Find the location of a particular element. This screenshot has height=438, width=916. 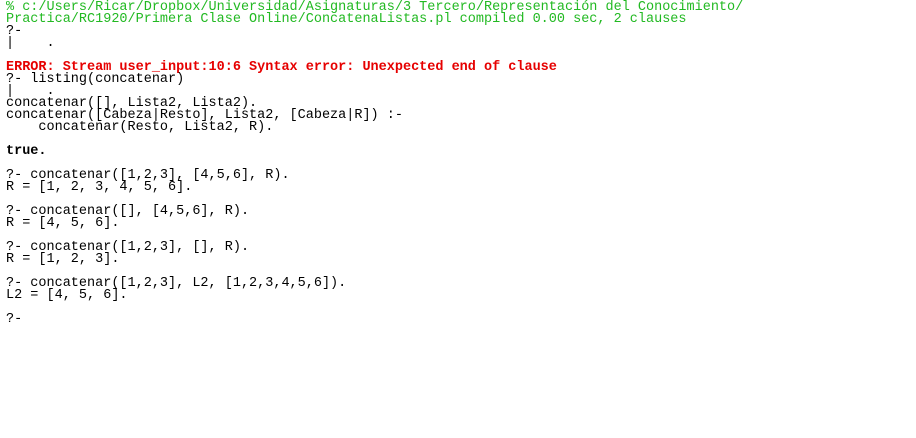

query-line: ?- concatenar([], [4,5,6], R). is located at coordinates (128, 211).